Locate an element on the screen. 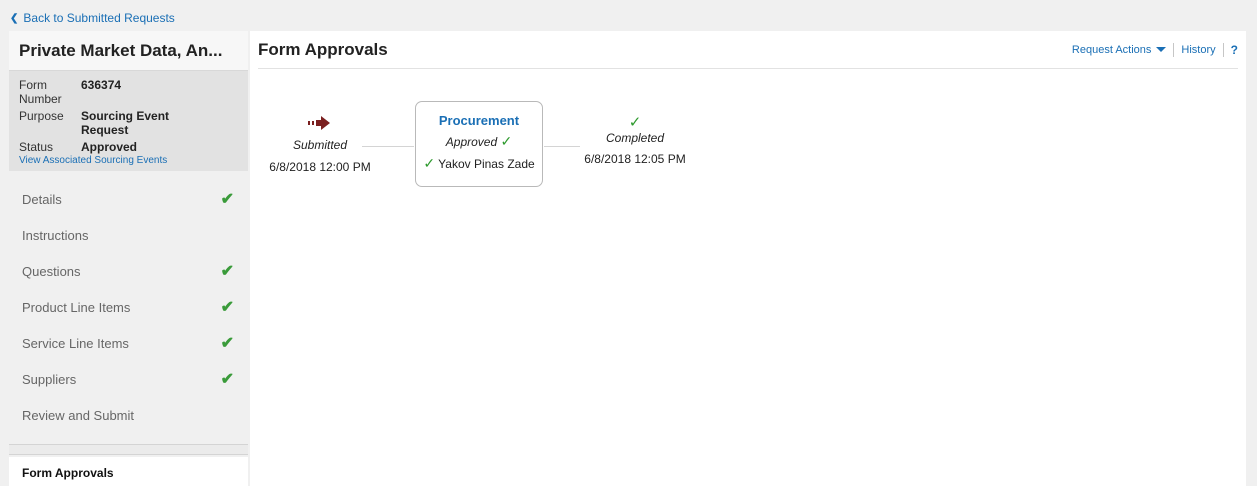 The image size is (1257, 486). status-label: Status is located at coordinates (36, 147).